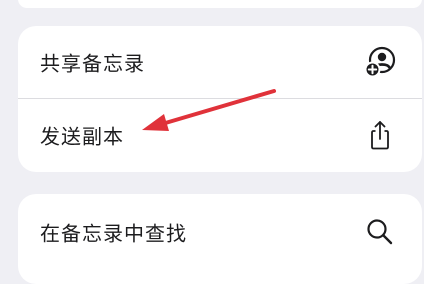  I want to click on share-upload-icon, so click(380, 135).